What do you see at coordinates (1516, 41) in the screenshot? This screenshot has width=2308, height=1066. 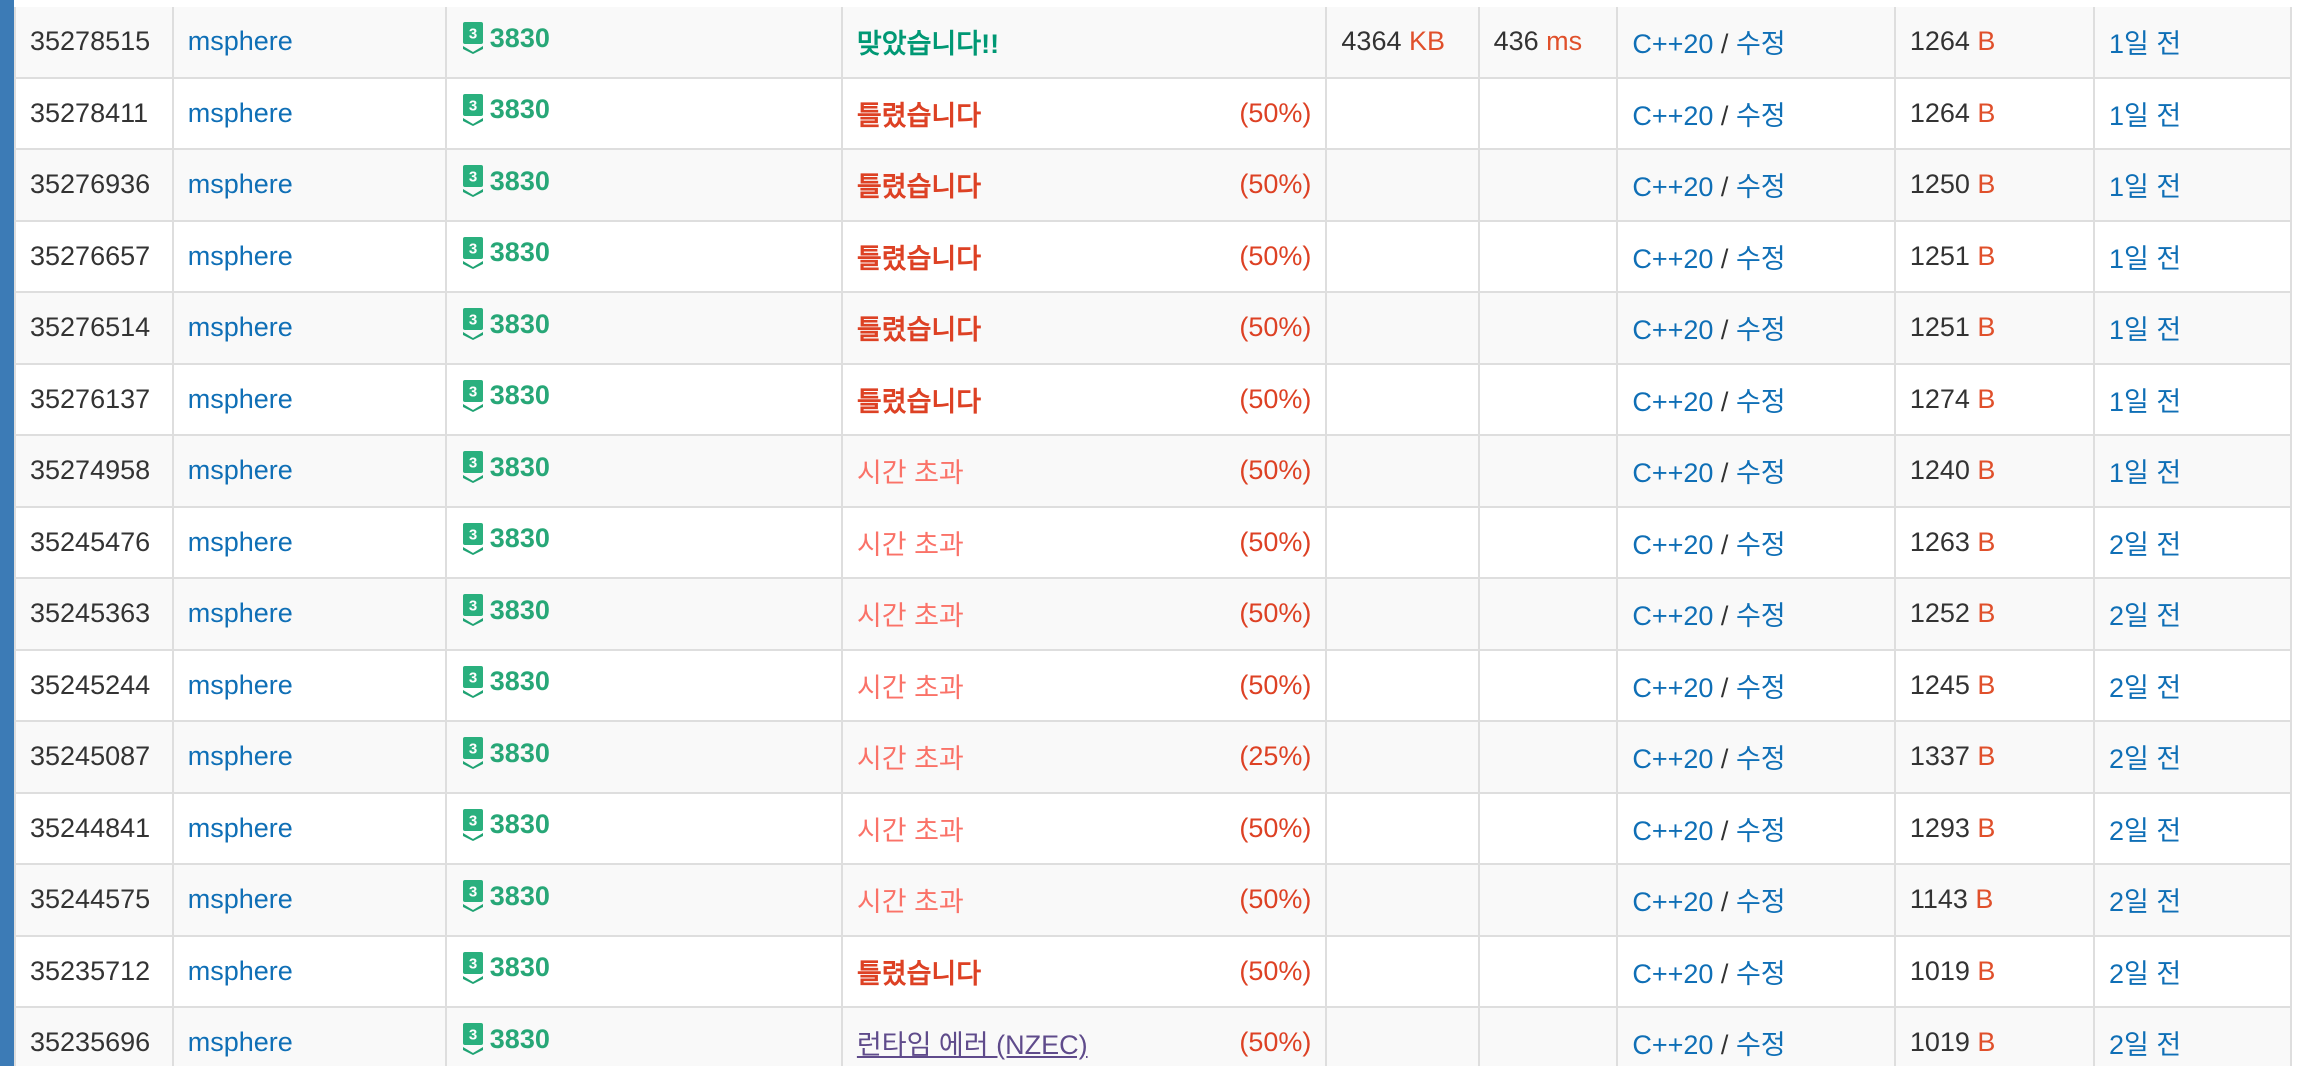 I see `time-value: 436` at bounding box center [1516, 41].